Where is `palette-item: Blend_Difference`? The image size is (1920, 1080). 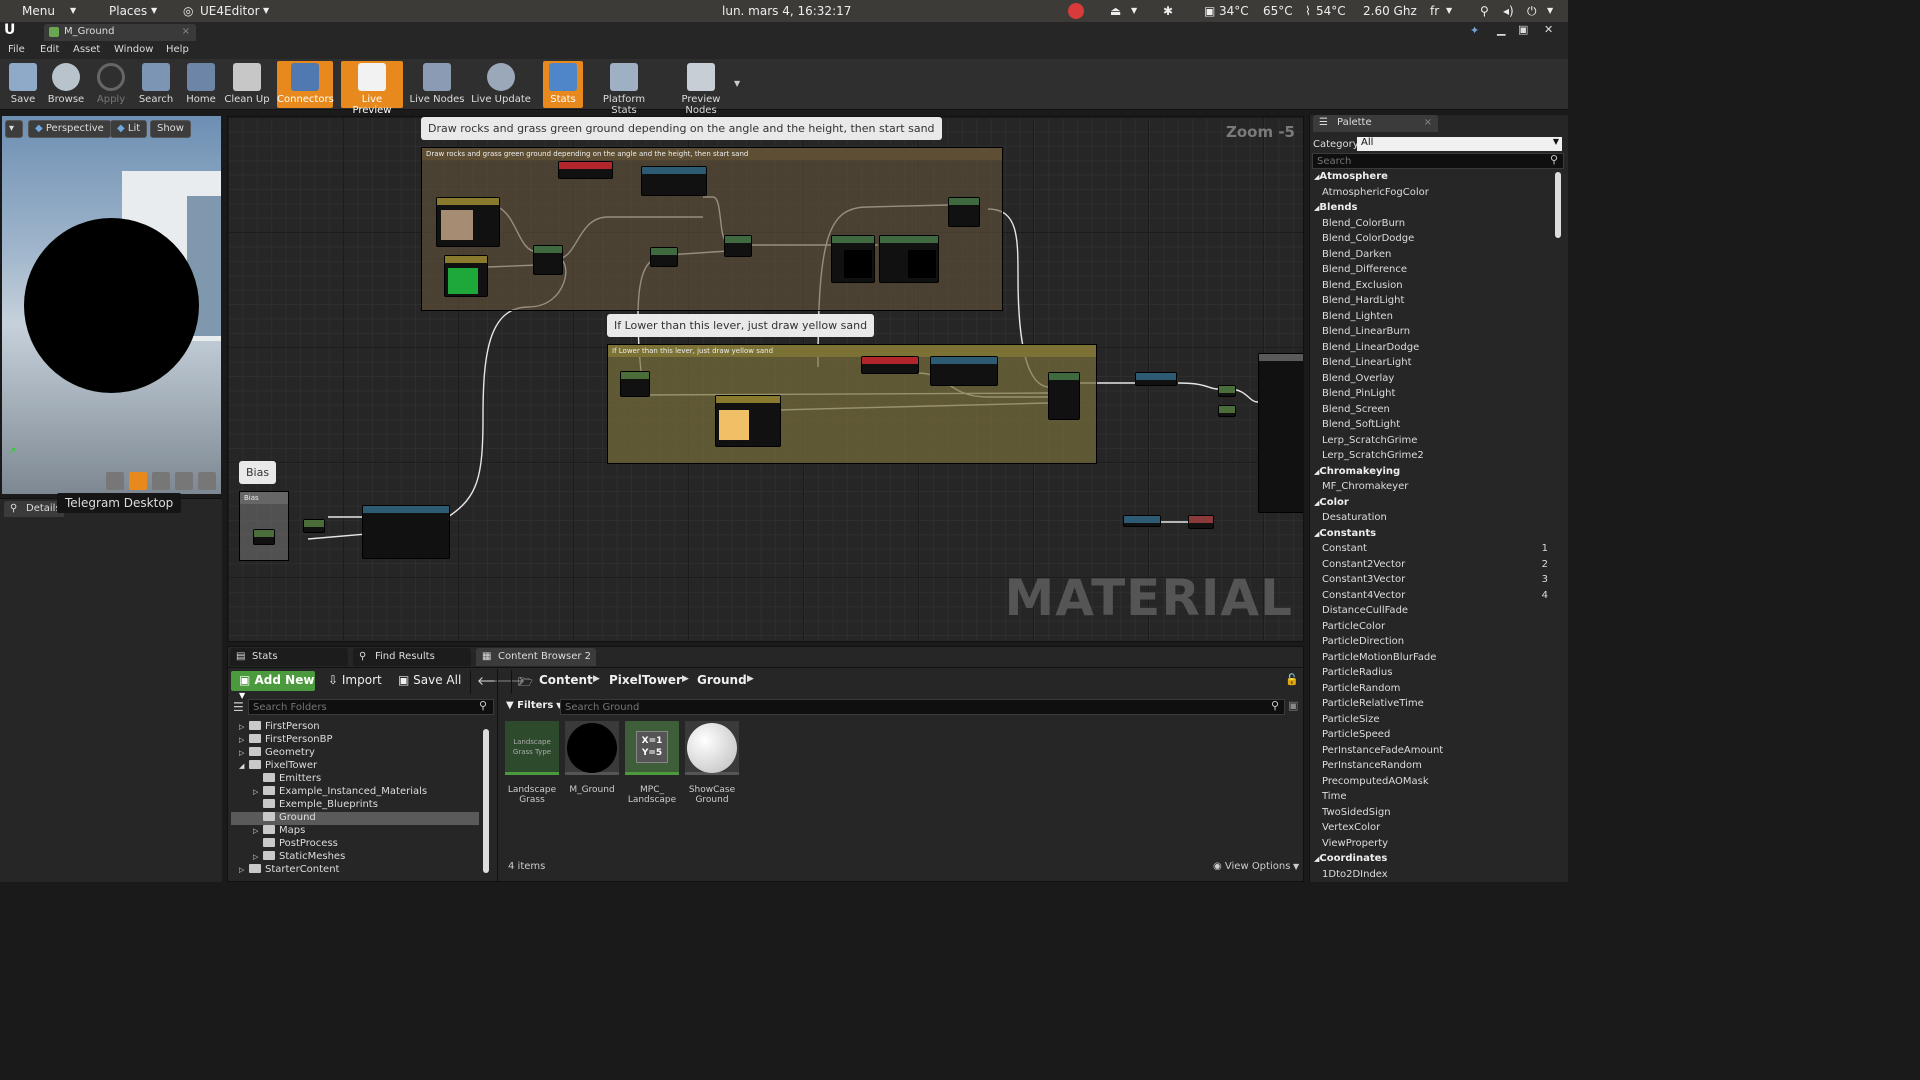 palette-item: Blend_Difference is located at coordinates (1440, 271).